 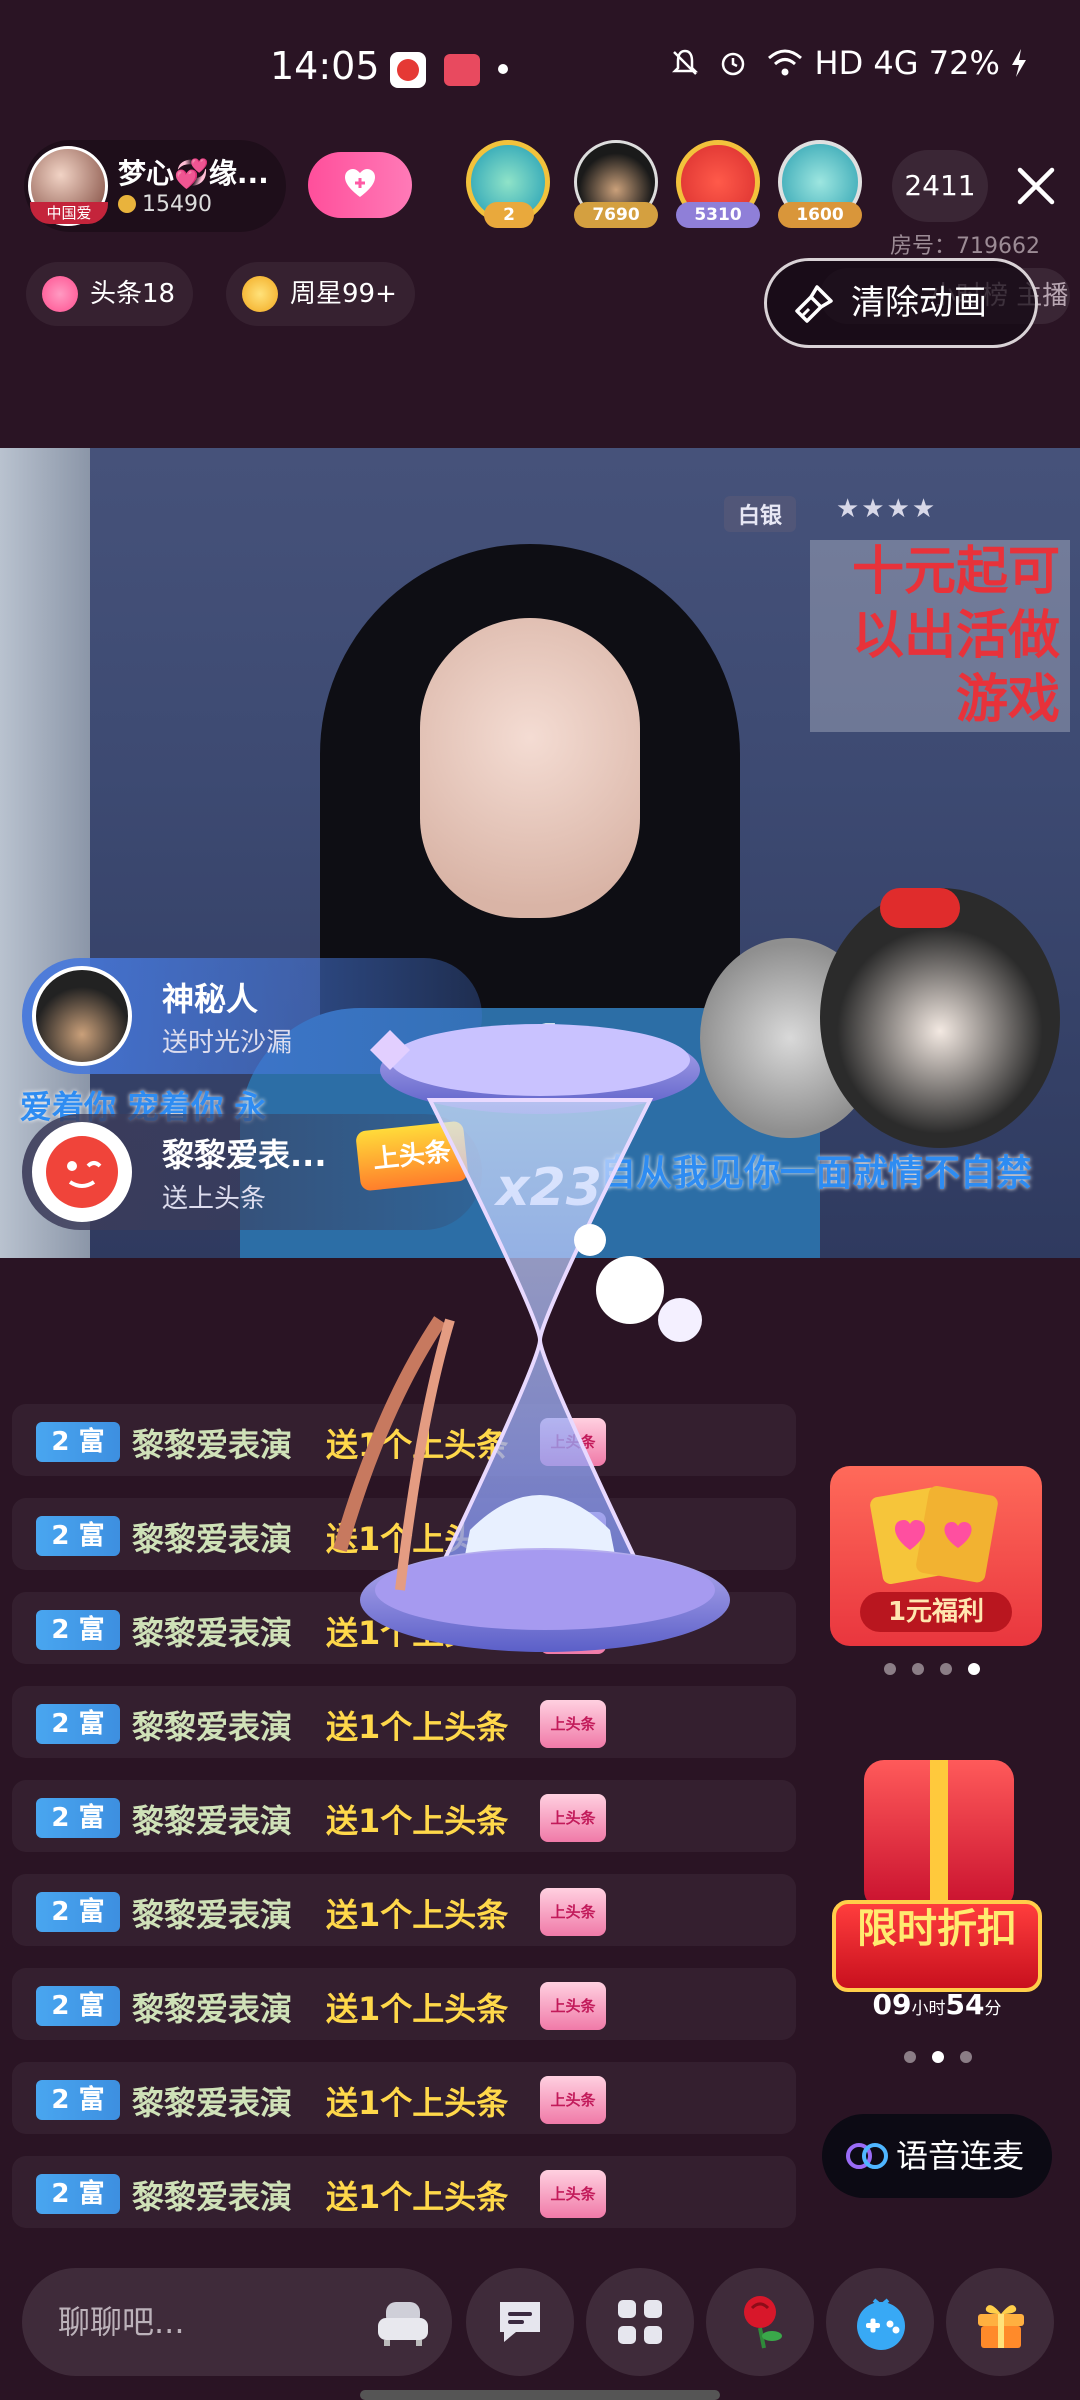 I want to click on gift-description: 送上头条, so click(x=214, y=1199).